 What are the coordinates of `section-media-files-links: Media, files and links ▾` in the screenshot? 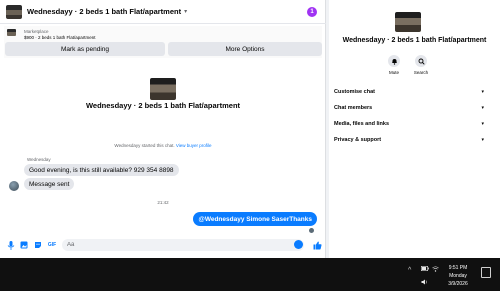 It's located at (409, 123).